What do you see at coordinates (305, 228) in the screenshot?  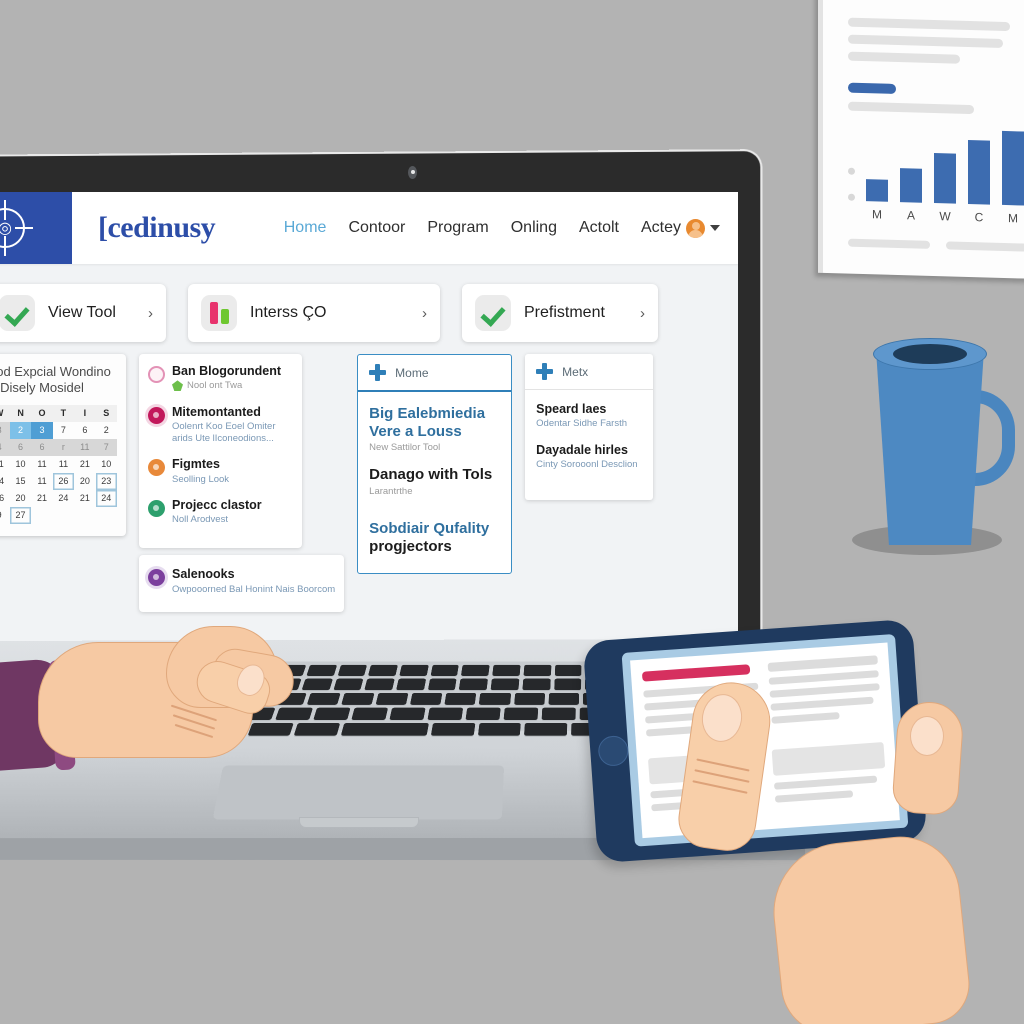 I see `nav-link-home: Home` at bounding box center [305, 228].